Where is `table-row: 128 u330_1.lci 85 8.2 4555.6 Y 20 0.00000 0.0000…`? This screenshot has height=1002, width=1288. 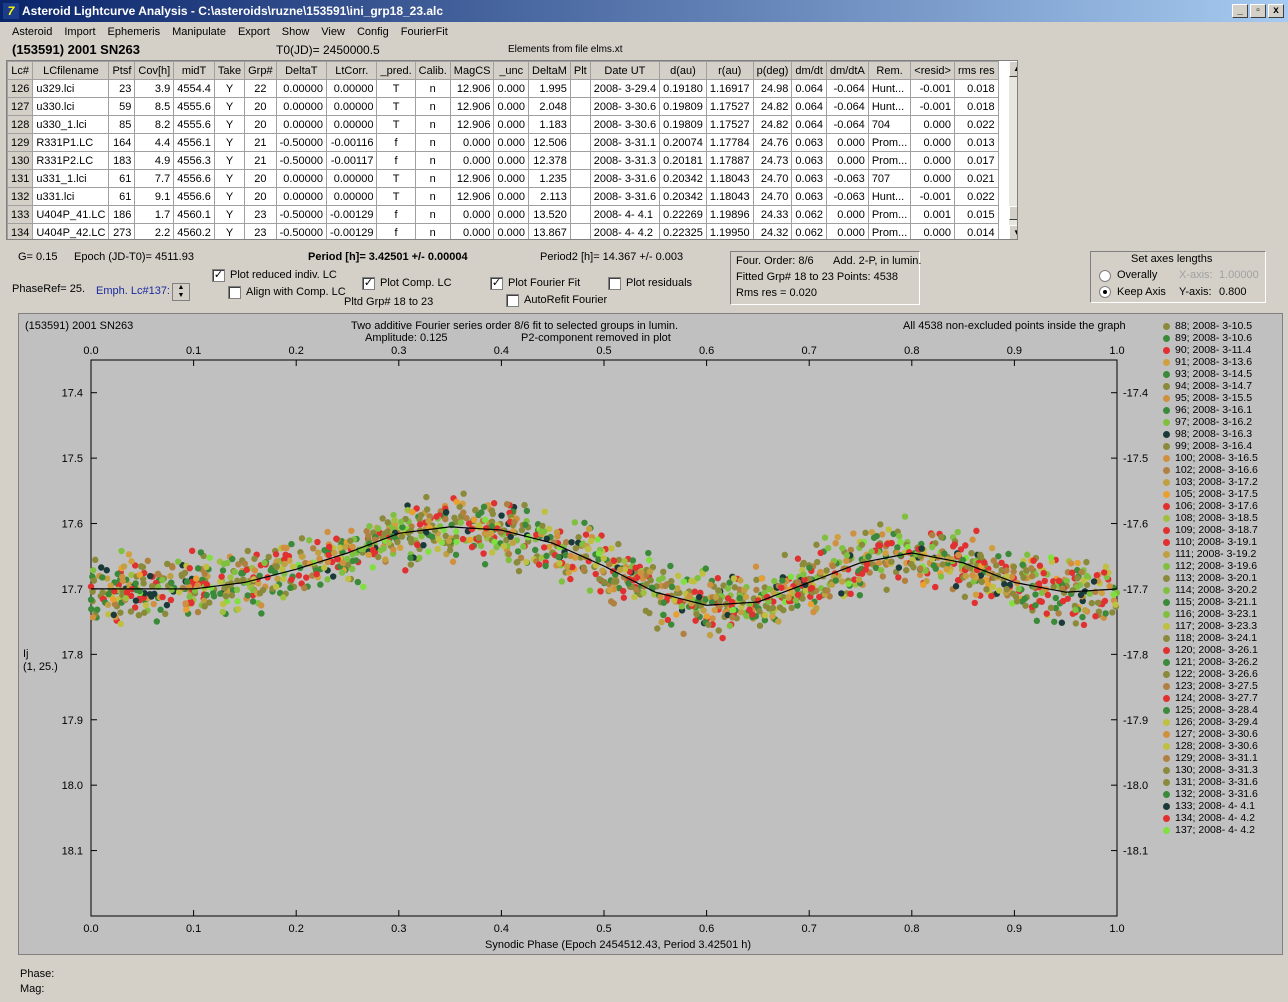 table-row: 128 u330_1.lci 85 8.2 4555.6 Y 20 0.00000 0.0000… is located at coordinates (503, 124).